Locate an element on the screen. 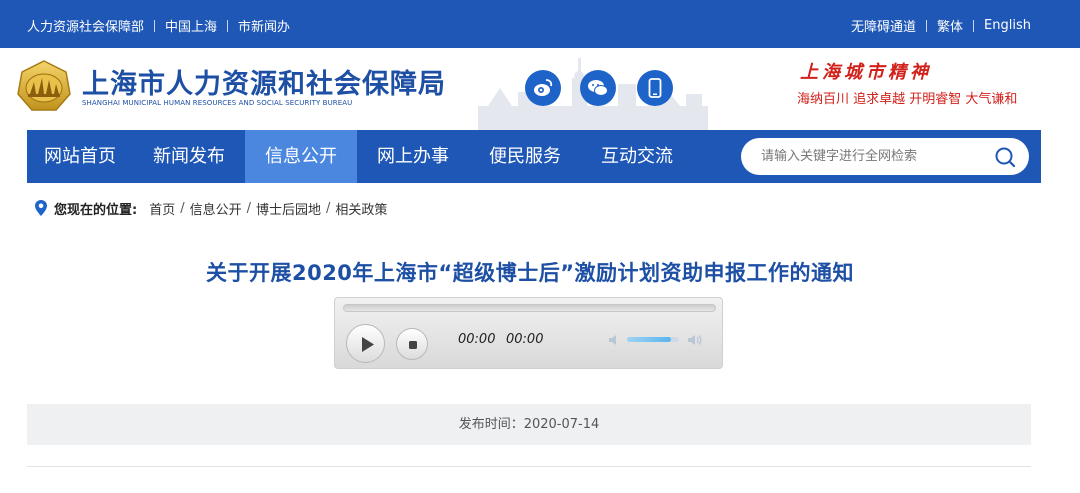 This screenshot has width=1080, height=493. nav-item-home: 网站首页 is located at coordinates (80, 156).